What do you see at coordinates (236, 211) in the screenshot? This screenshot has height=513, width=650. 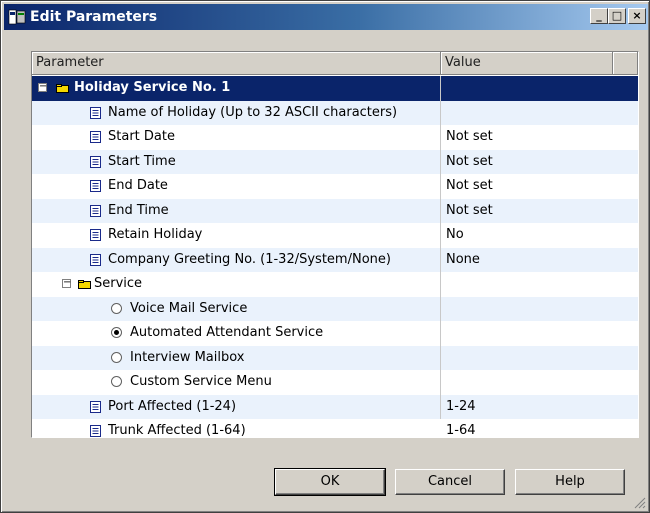 I see `parameter-cell: End Time` at bounding box center [236, 211].